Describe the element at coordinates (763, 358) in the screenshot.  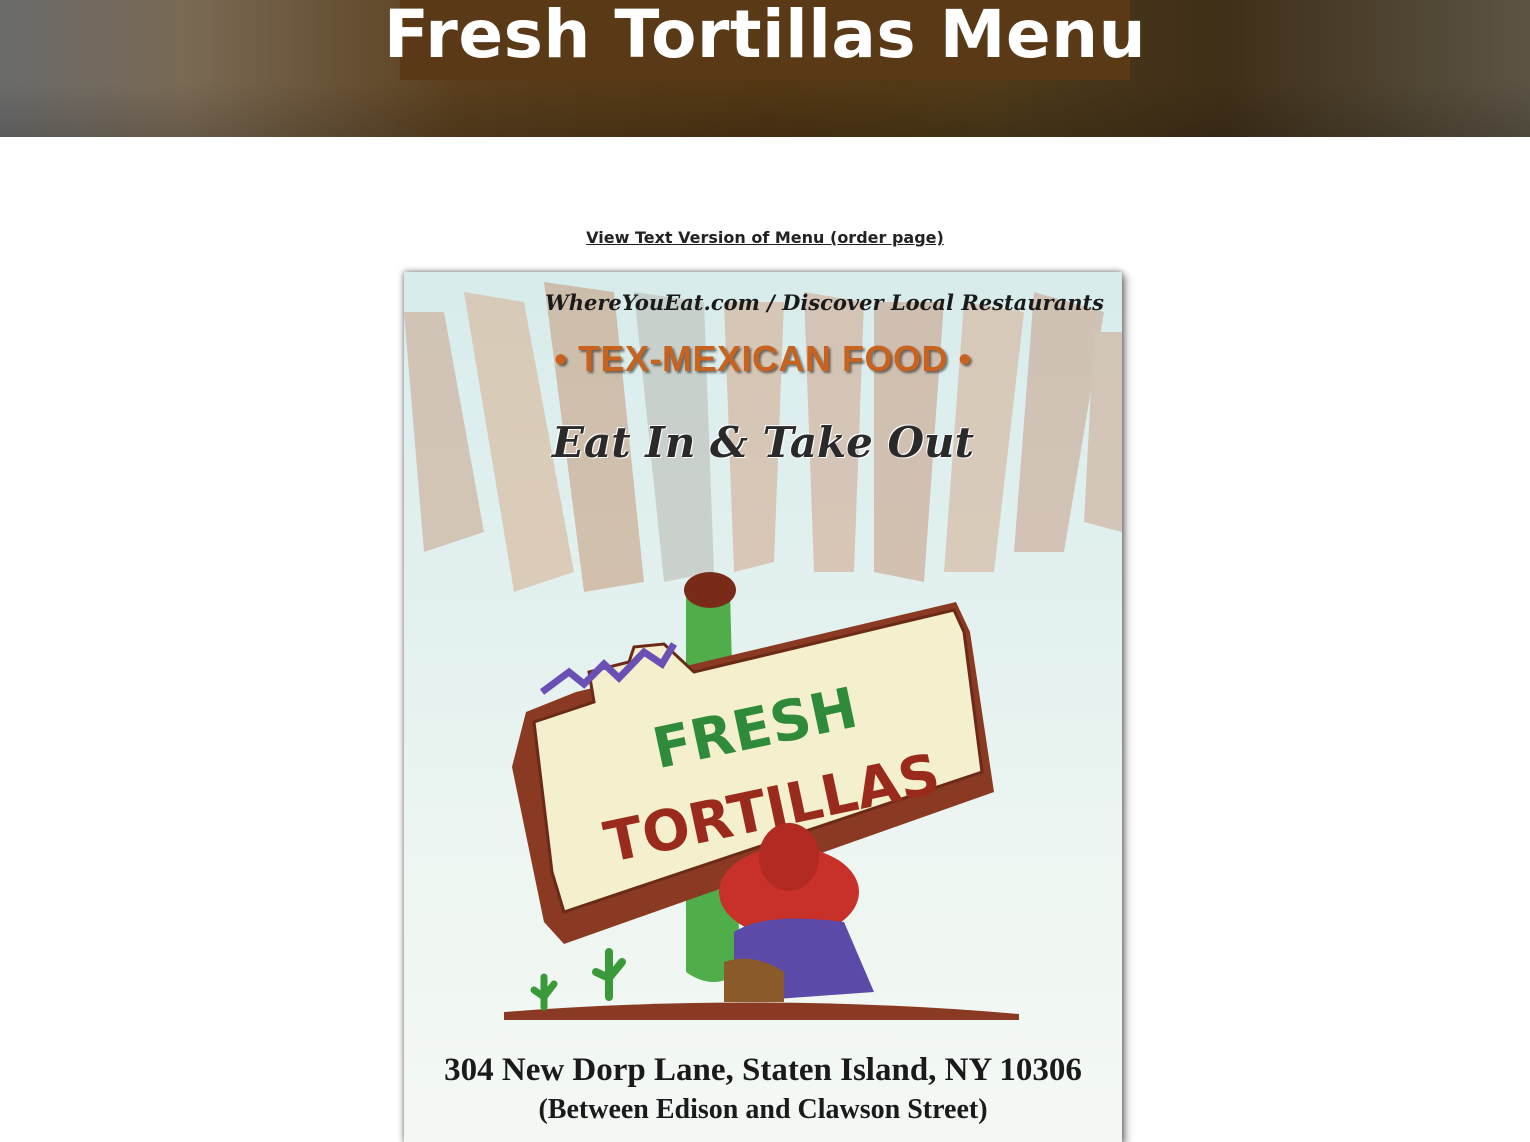
I see `menu-cuisine: • TEX-MEXICAN FOOD •` at that location.